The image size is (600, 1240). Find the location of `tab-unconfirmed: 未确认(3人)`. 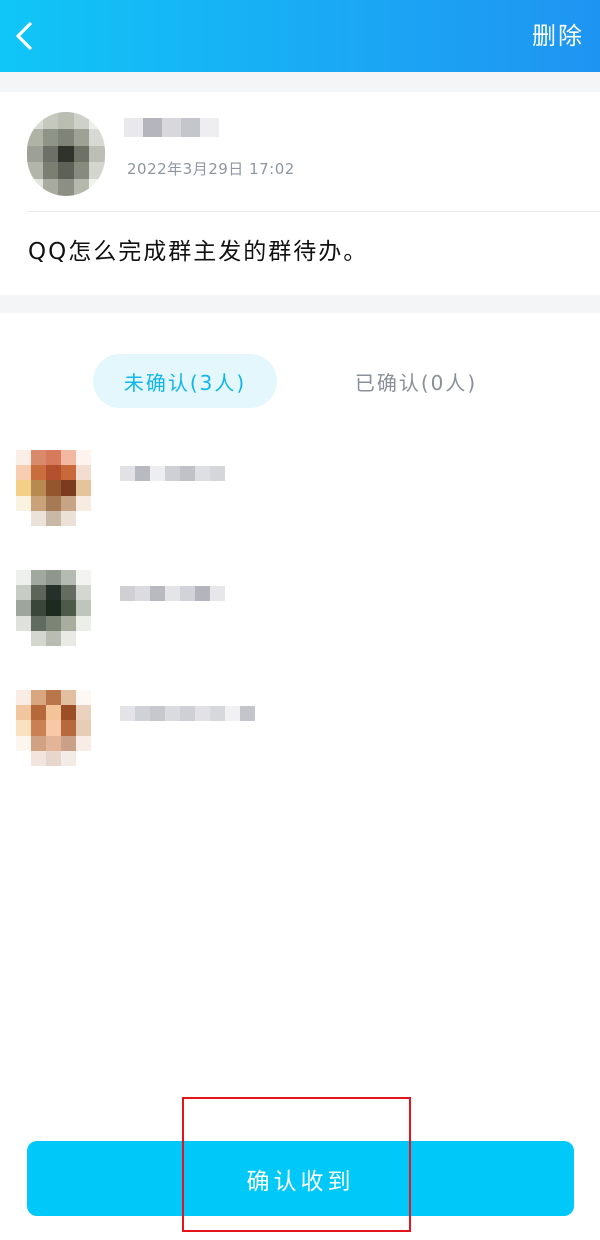

tab-unconfirmed: 未确认(3人) is located at coordinates (185, 381).